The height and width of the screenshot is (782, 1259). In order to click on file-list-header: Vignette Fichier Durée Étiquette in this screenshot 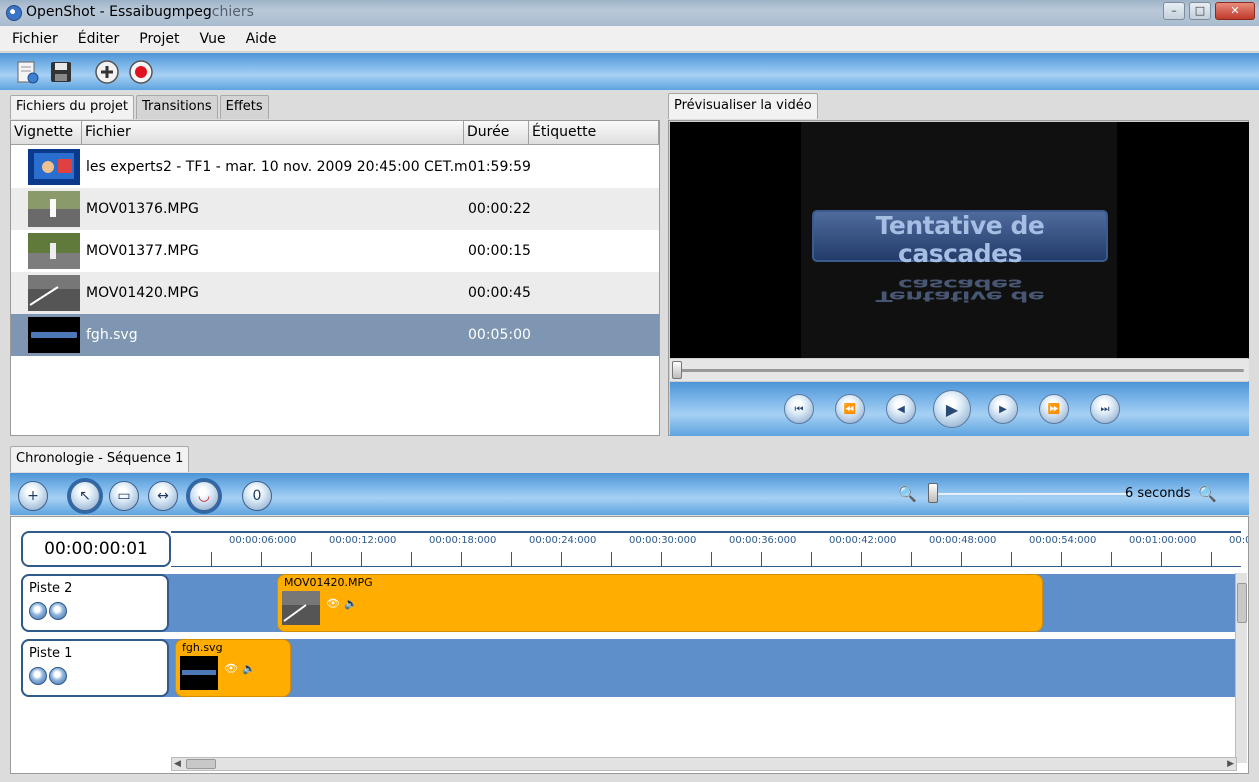, I will do `click(335, 133)`.